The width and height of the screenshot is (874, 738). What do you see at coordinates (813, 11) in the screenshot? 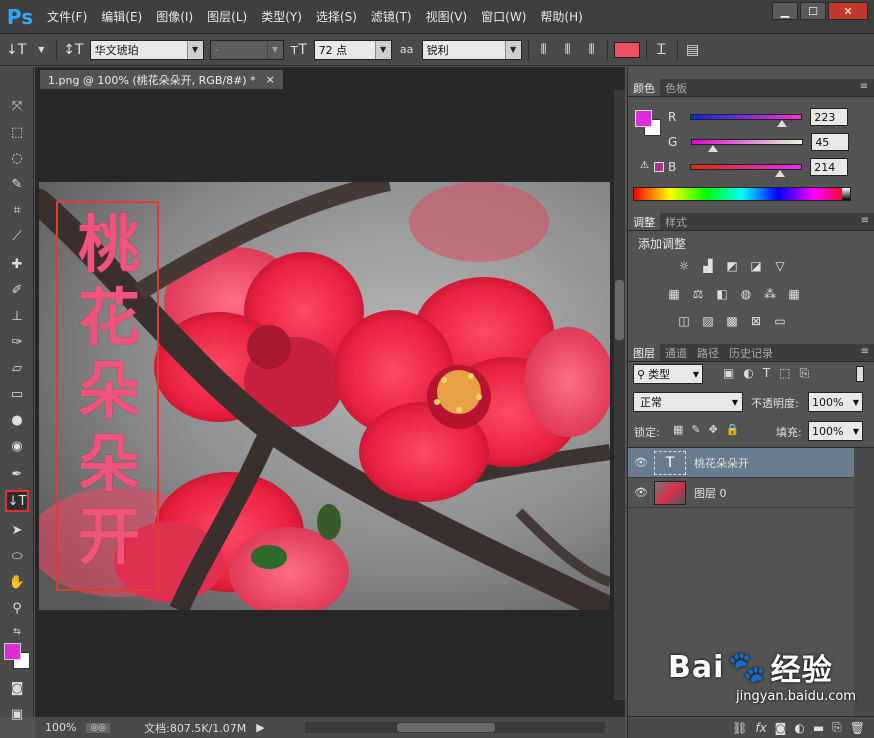
I see `maximize-button: ☐` at bounding box center [813, 11].